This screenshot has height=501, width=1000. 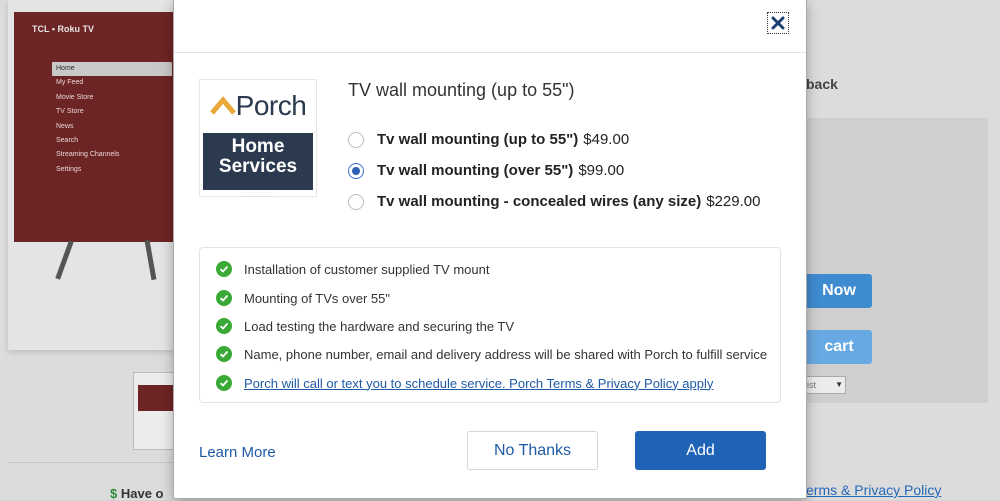 What do you see at coordinates (91, 462) in the screenshot?
I see `divider` at bounding box center [91, 462].